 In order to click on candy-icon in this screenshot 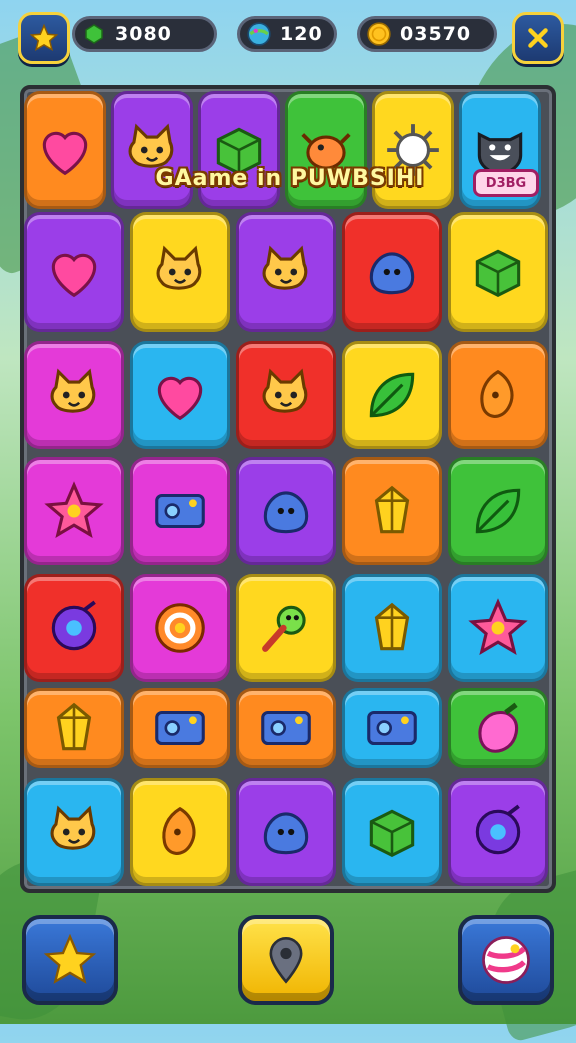, I will do `click(506, 960)`.